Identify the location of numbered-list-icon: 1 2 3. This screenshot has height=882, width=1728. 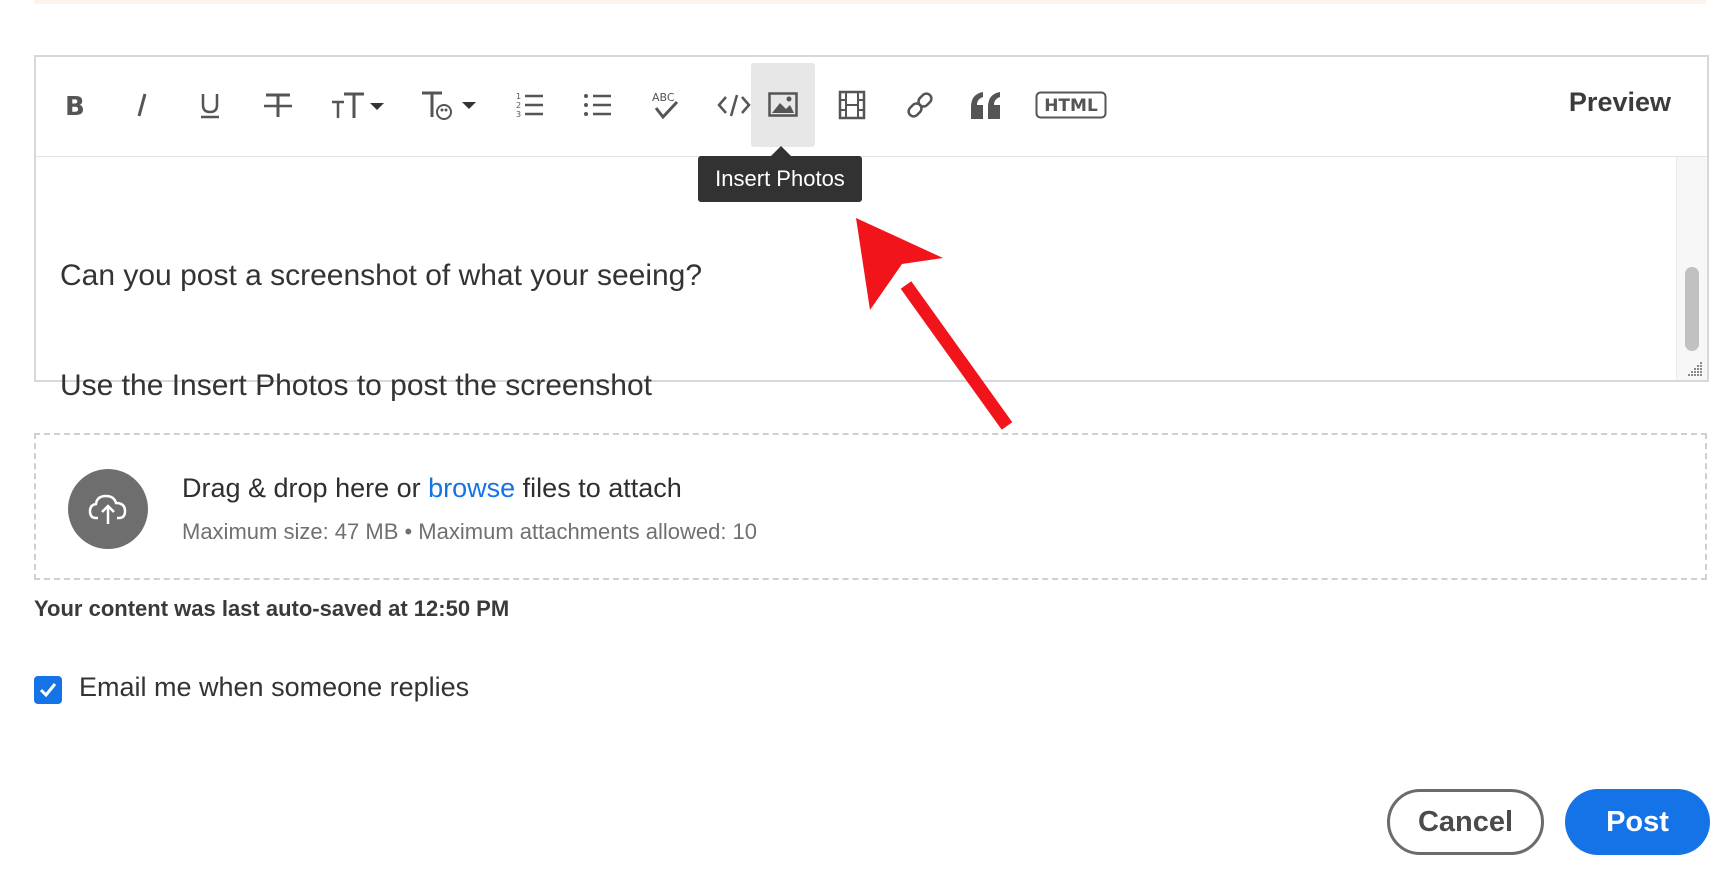
(529, 105).